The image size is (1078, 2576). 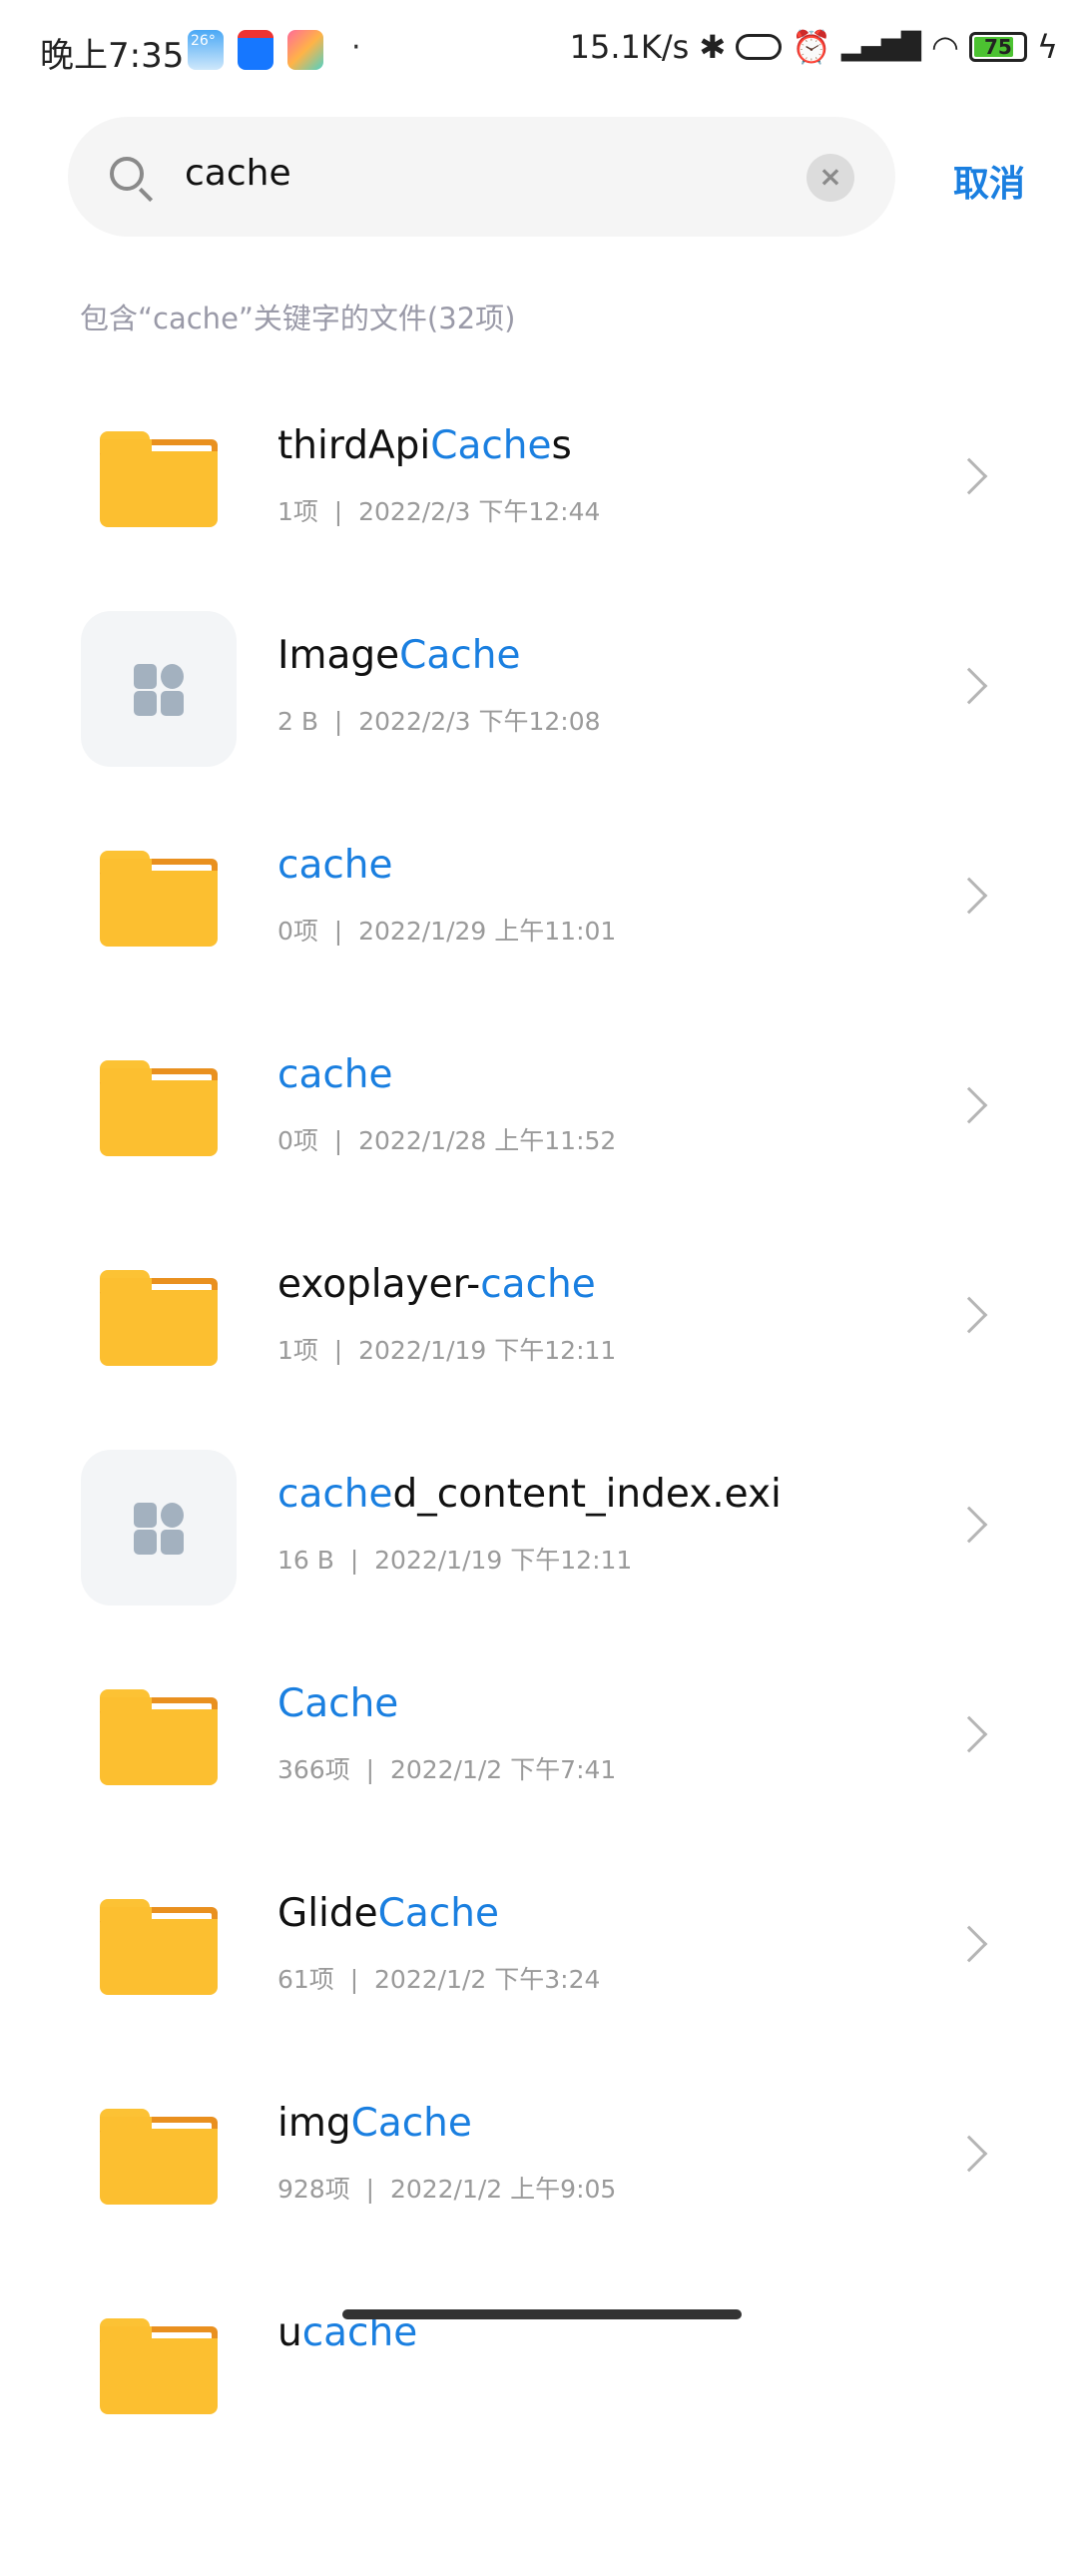 I want to click on clear-search-button: ×, so click(x=830, y=178).